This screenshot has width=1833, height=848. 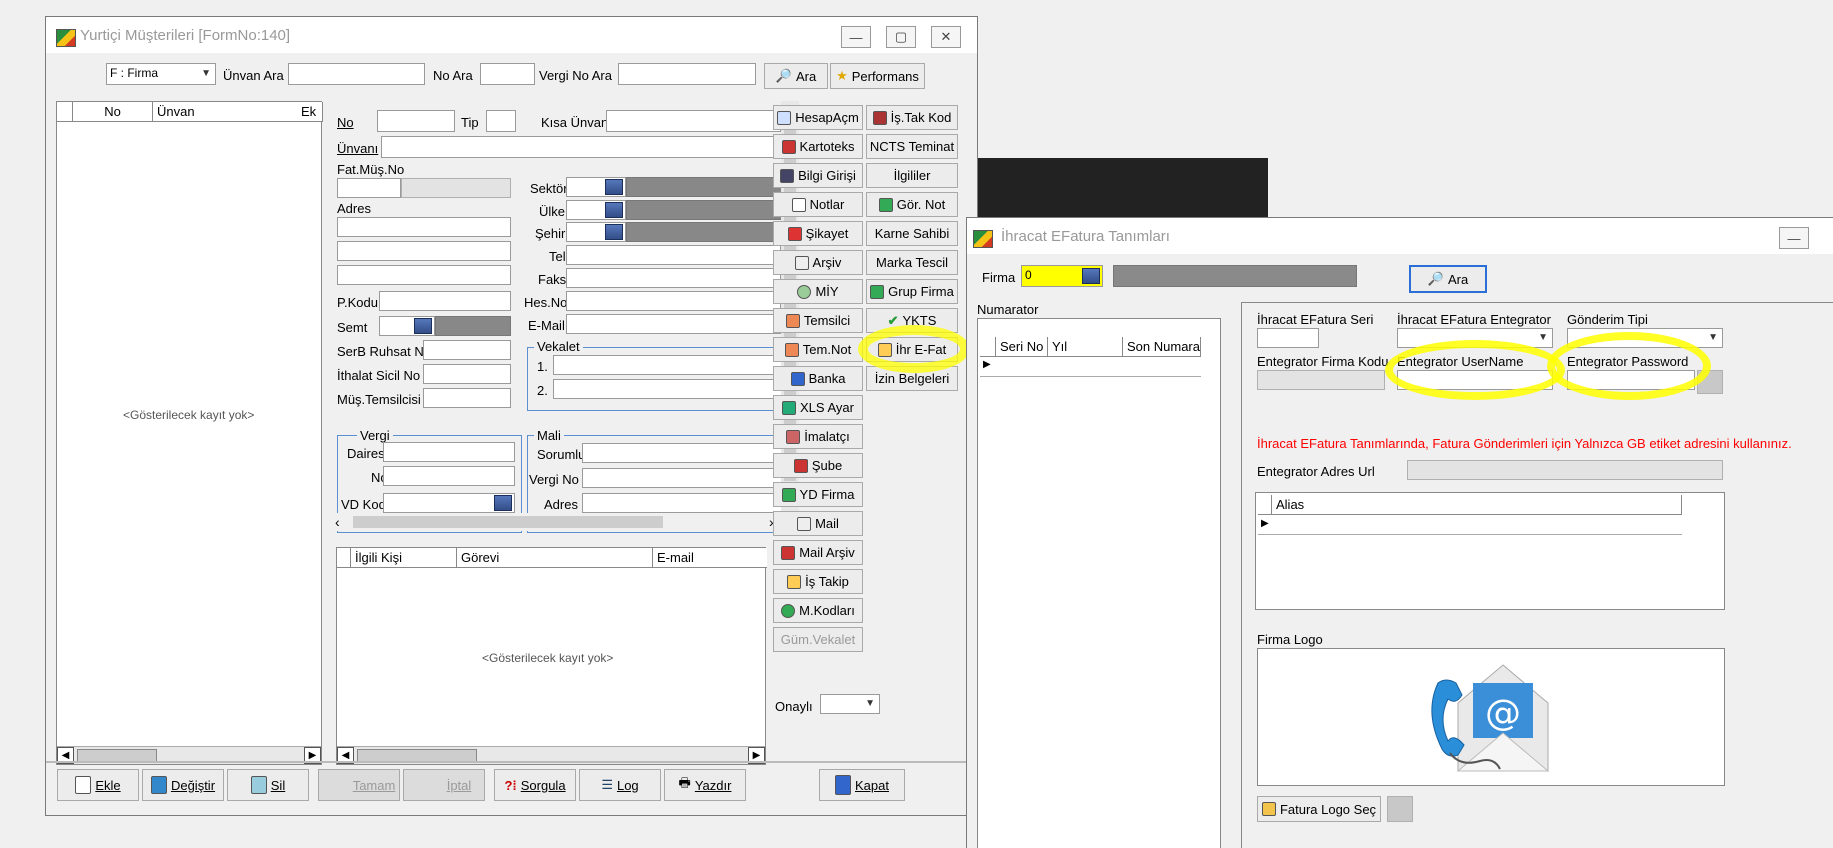 I want to click on type-combo: F : Firma ▼, so click(x=161, y=74).